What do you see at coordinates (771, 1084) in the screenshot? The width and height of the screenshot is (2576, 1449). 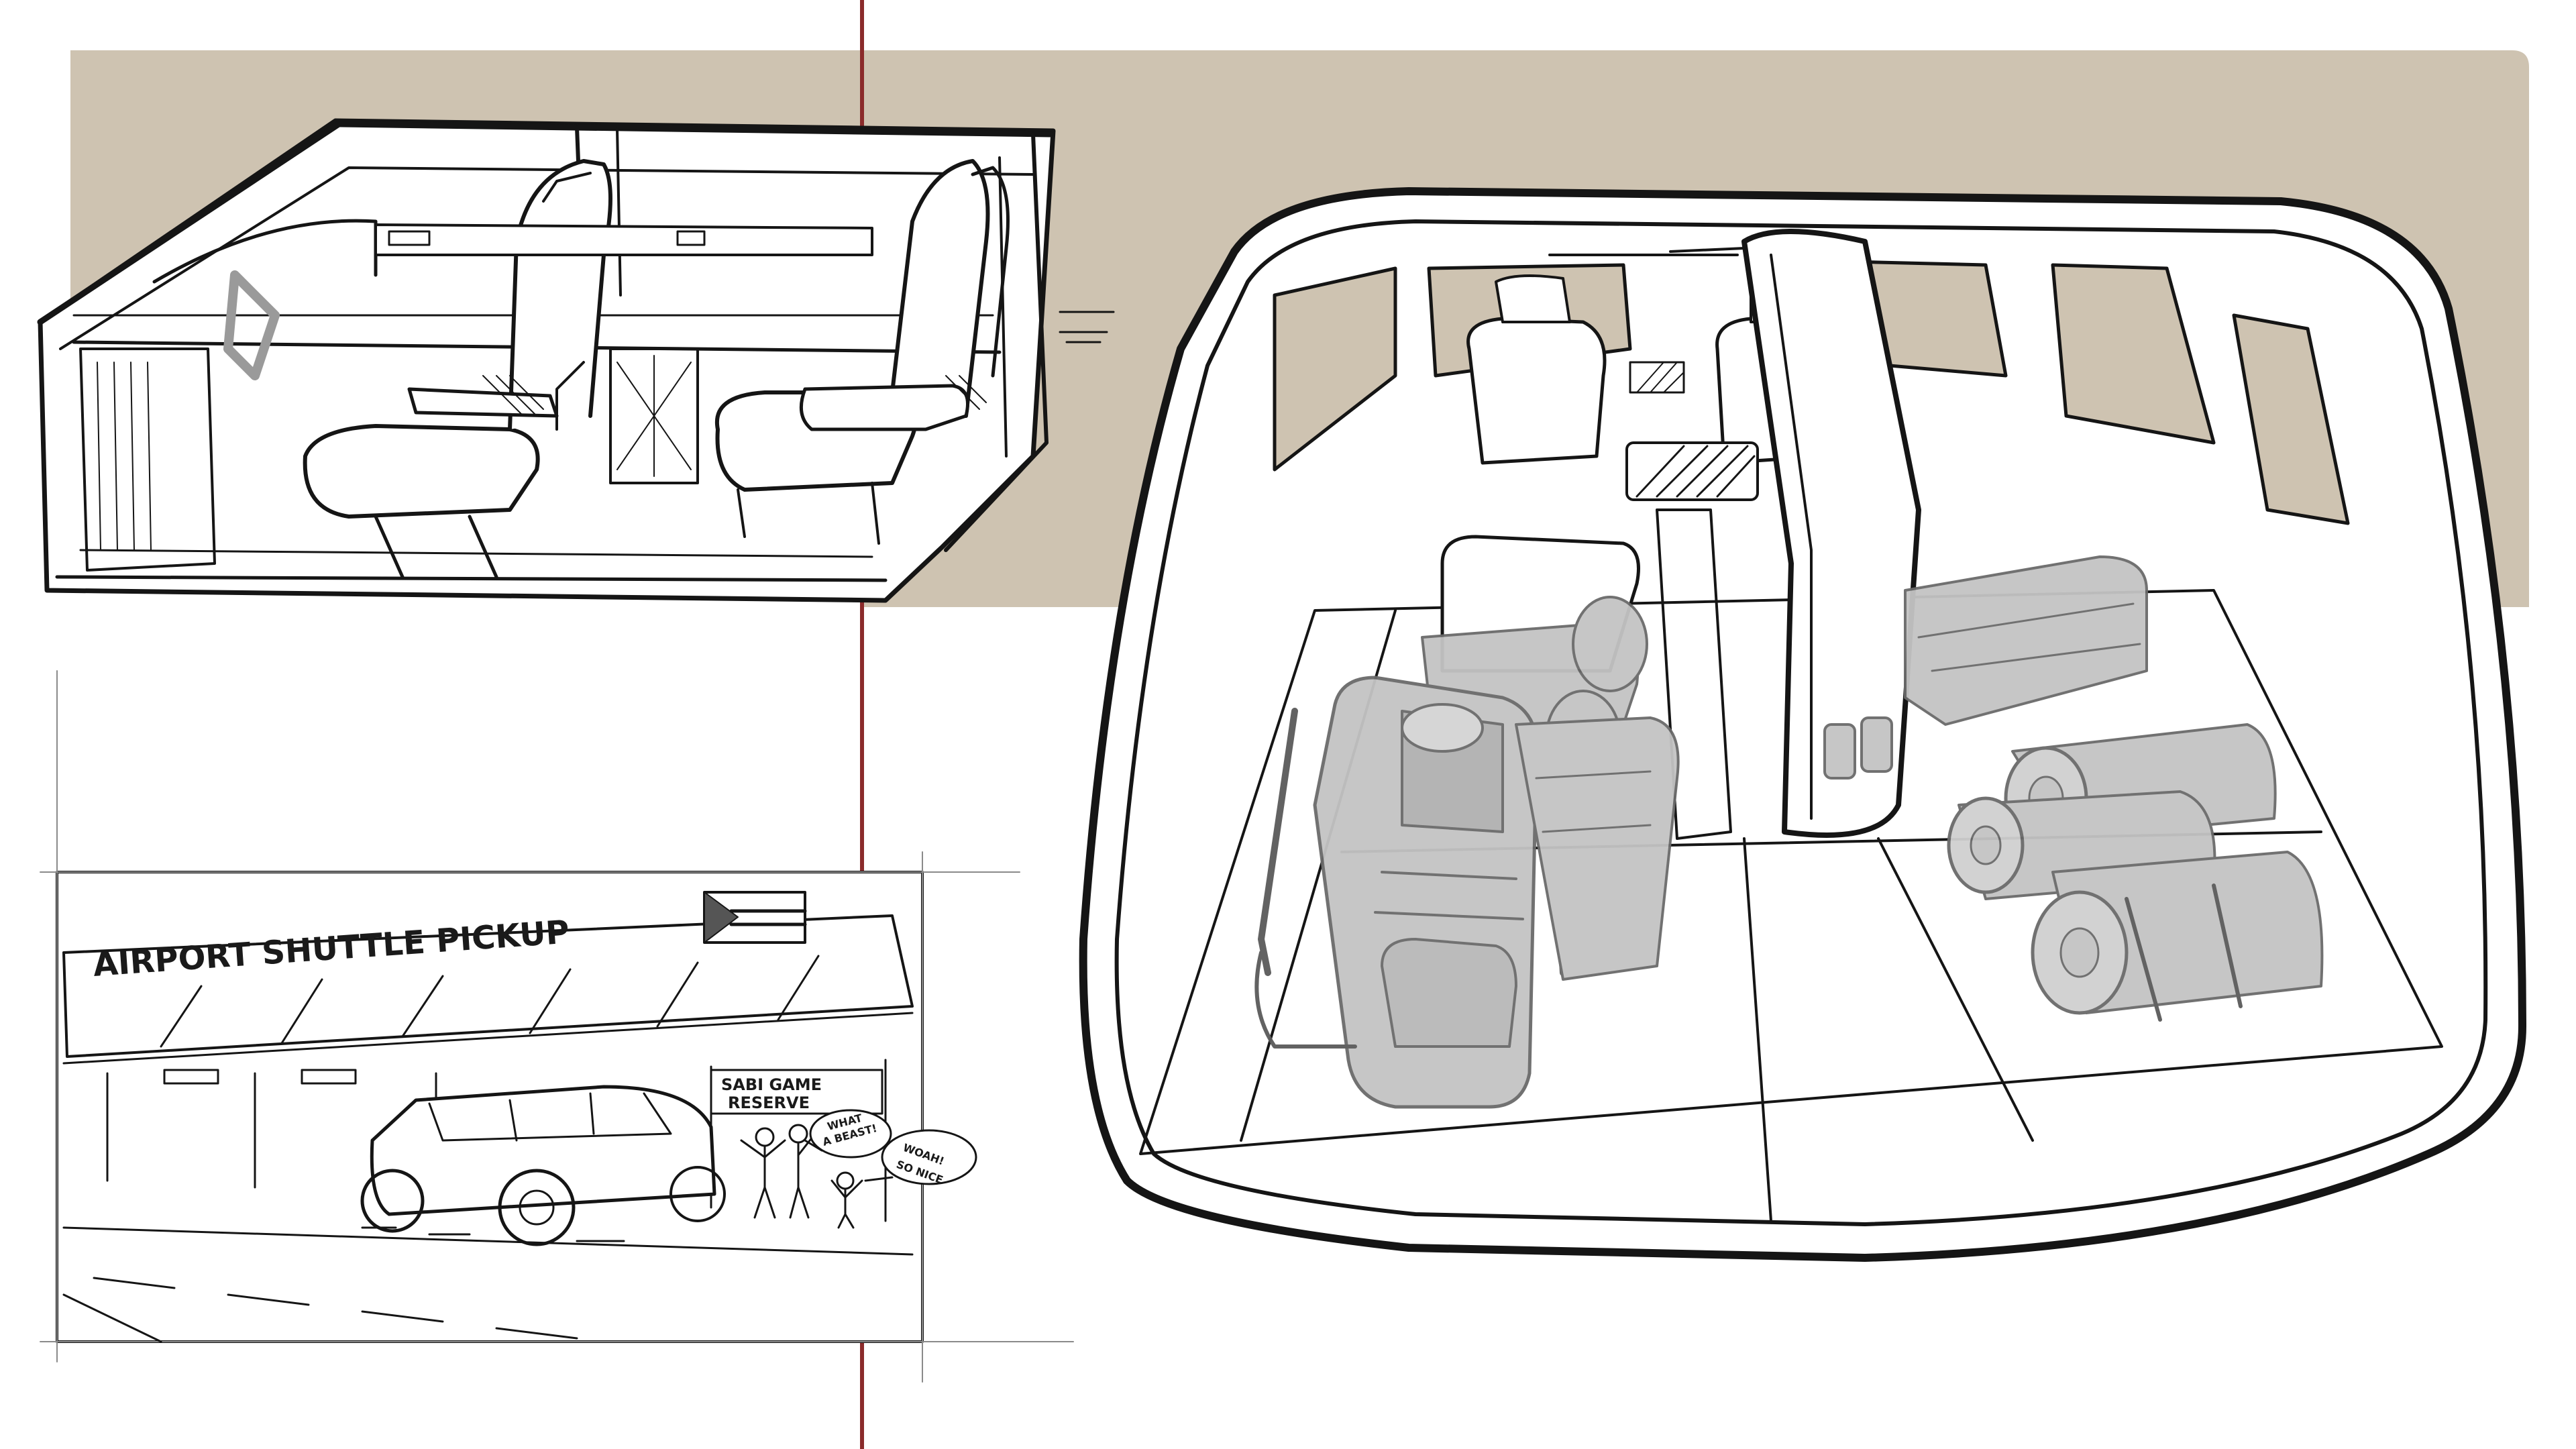 I see `sign-text-line1: SABI GAME` at bounding box center [771, 1084].